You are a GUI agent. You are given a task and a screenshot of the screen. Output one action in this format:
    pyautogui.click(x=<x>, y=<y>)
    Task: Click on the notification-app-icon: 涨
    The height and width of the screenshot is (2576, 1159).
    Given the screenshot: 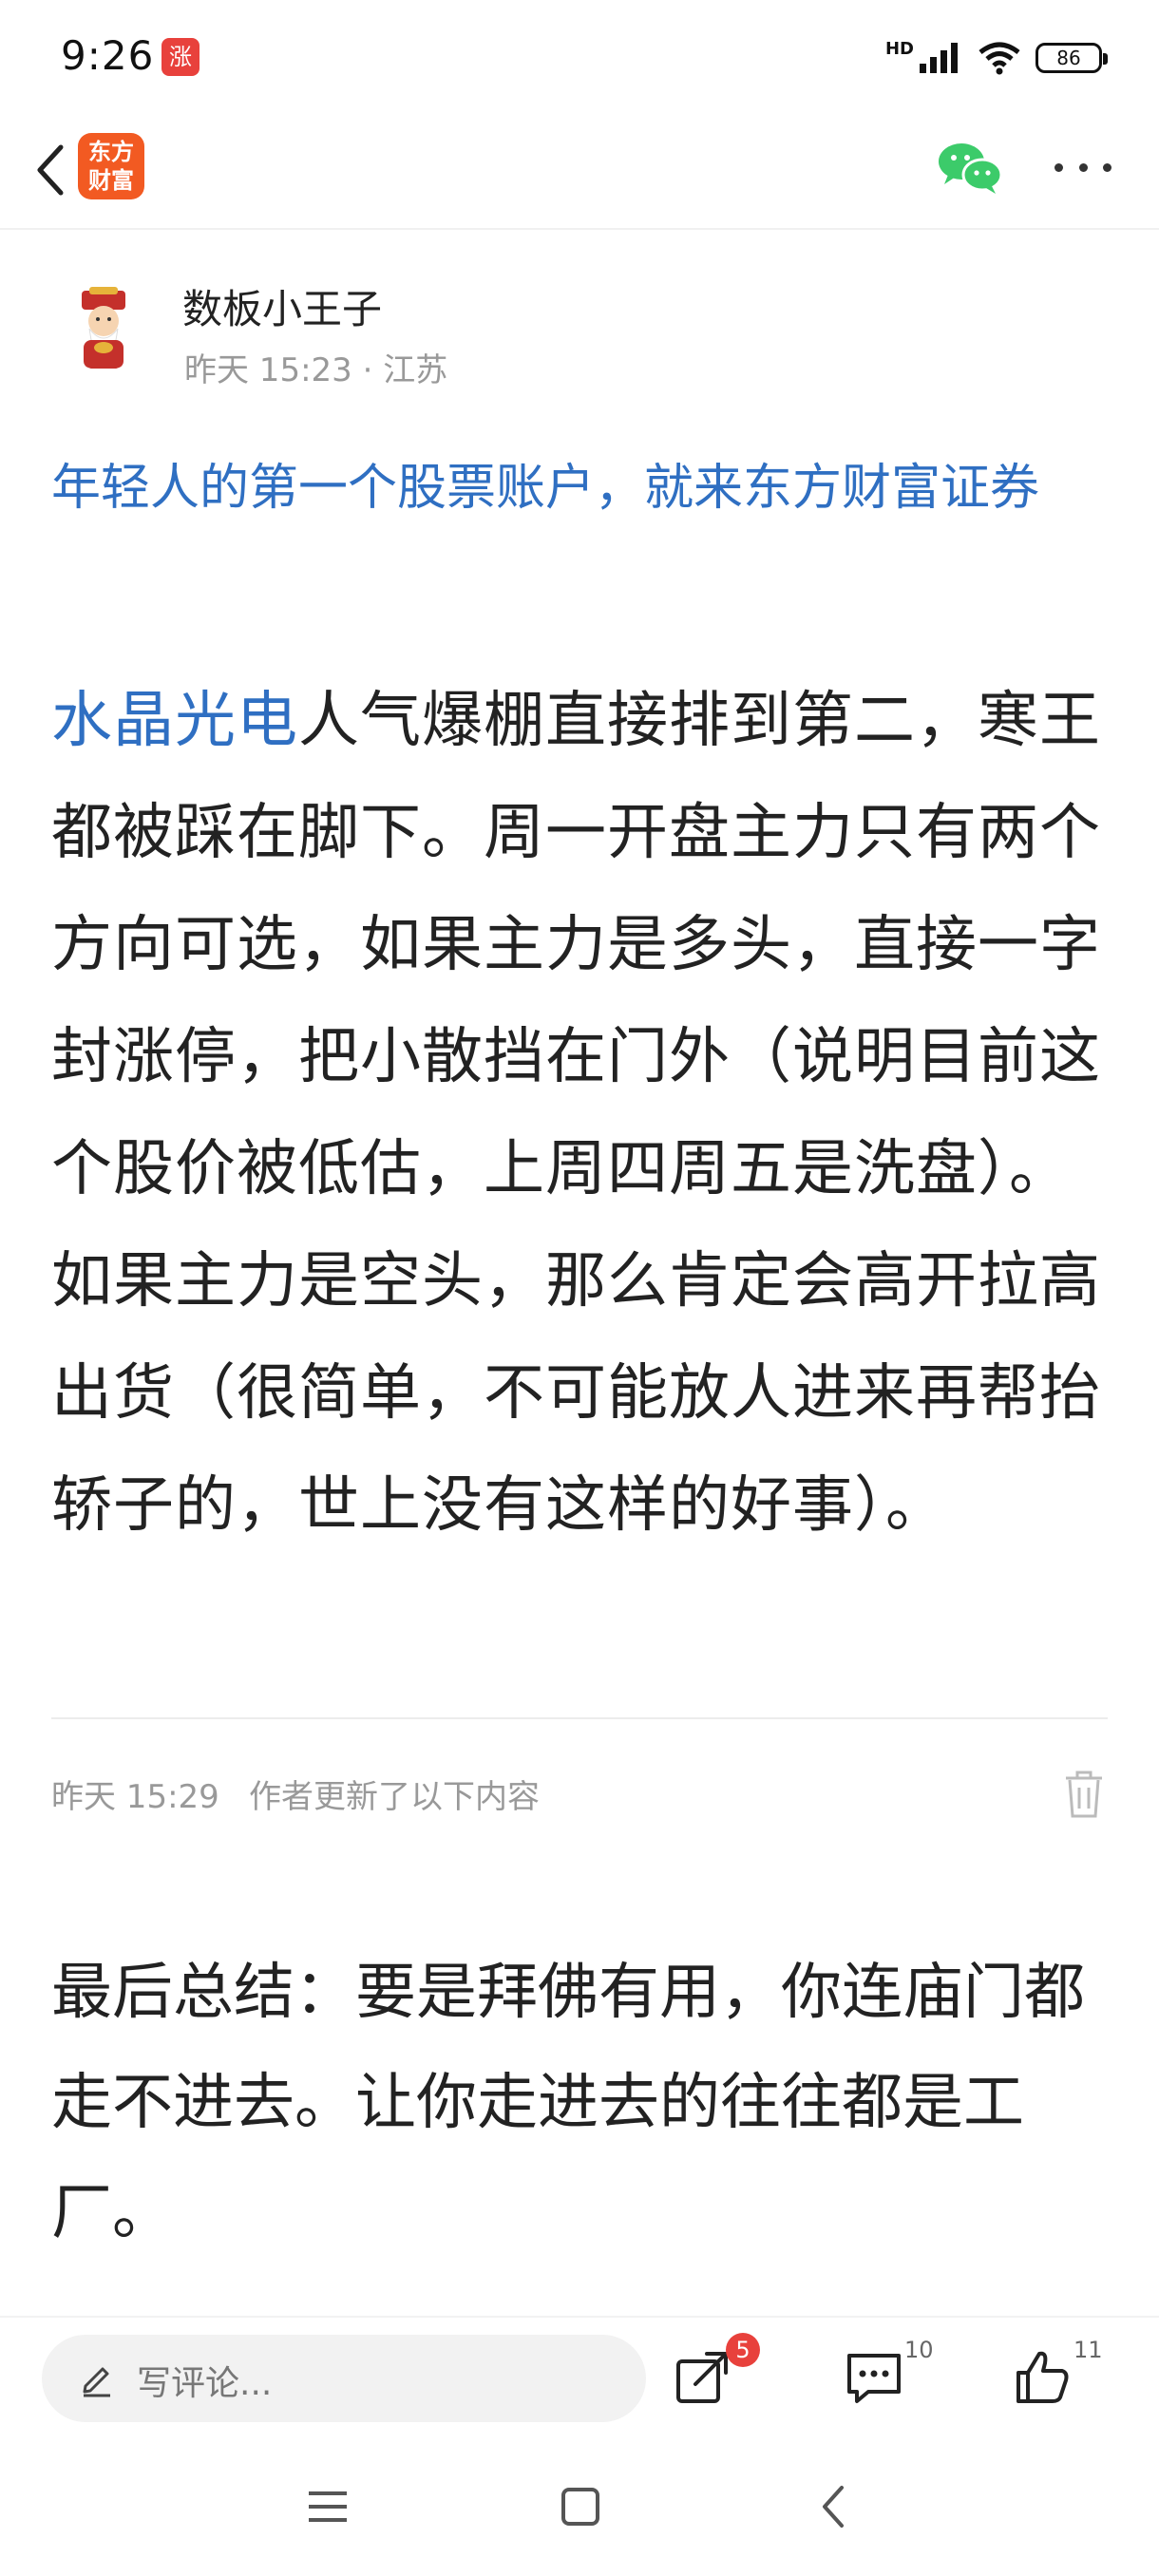 What is the action you would take?
    pyautogui.click(x=181, y=57)
    